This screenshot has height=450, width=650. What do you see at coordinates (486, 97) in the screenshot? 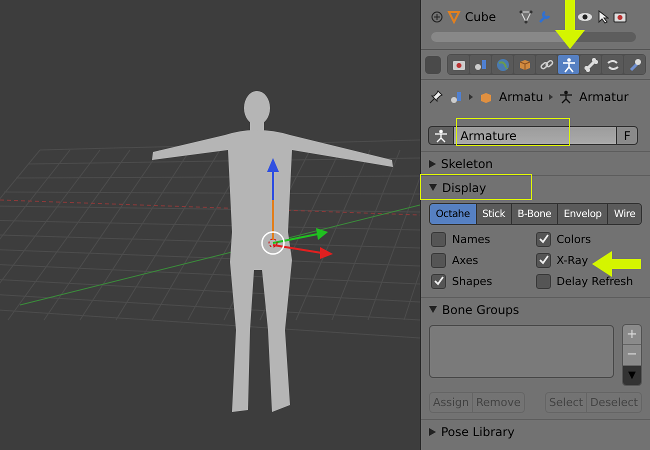
I see `cube-icon` at bounding box center [486, 97].